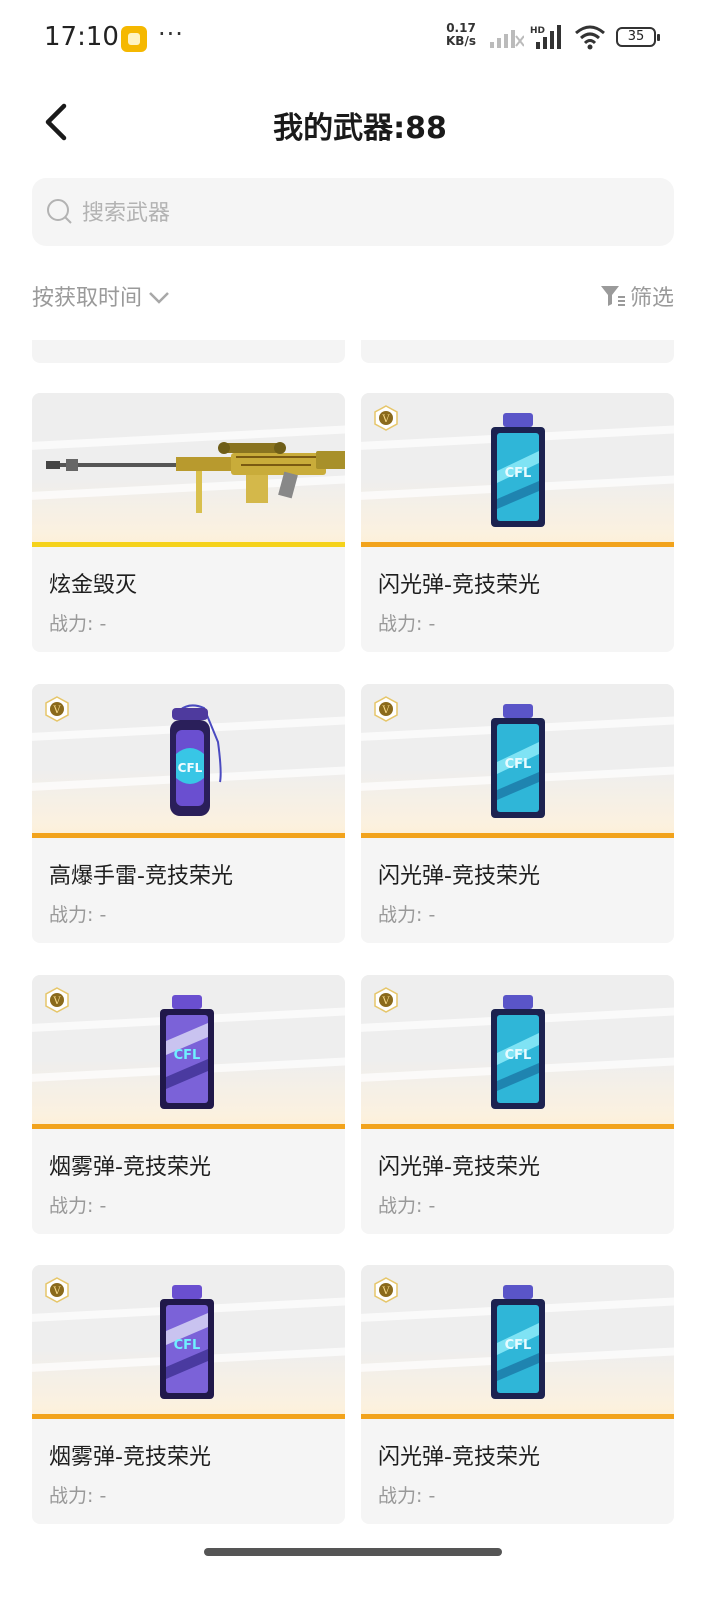 The height and width of the screenshot is (1600, 720). Describe the element at coordinates (360, 128) in the screenshot. I see `page-title: 我的武器:88` at that location.